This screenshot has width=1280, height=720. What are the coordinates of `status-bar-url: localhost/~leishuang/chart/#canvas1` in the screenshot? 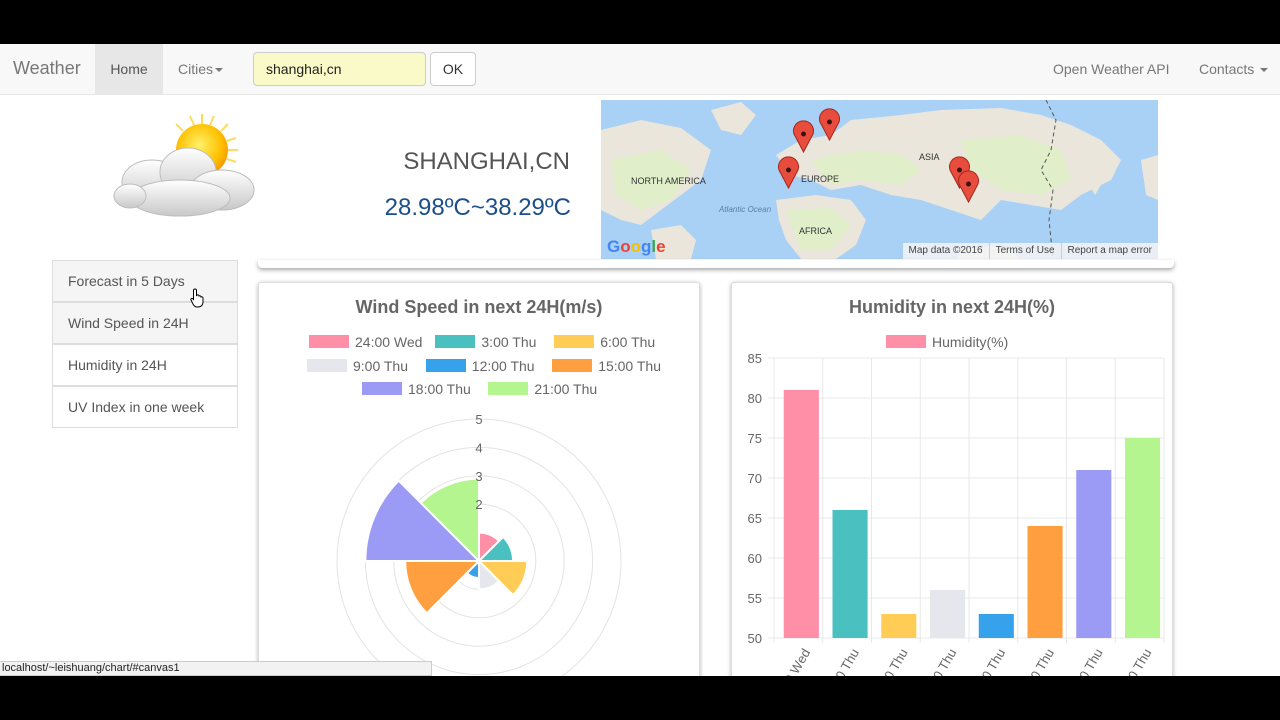 It's located at (216, 668).